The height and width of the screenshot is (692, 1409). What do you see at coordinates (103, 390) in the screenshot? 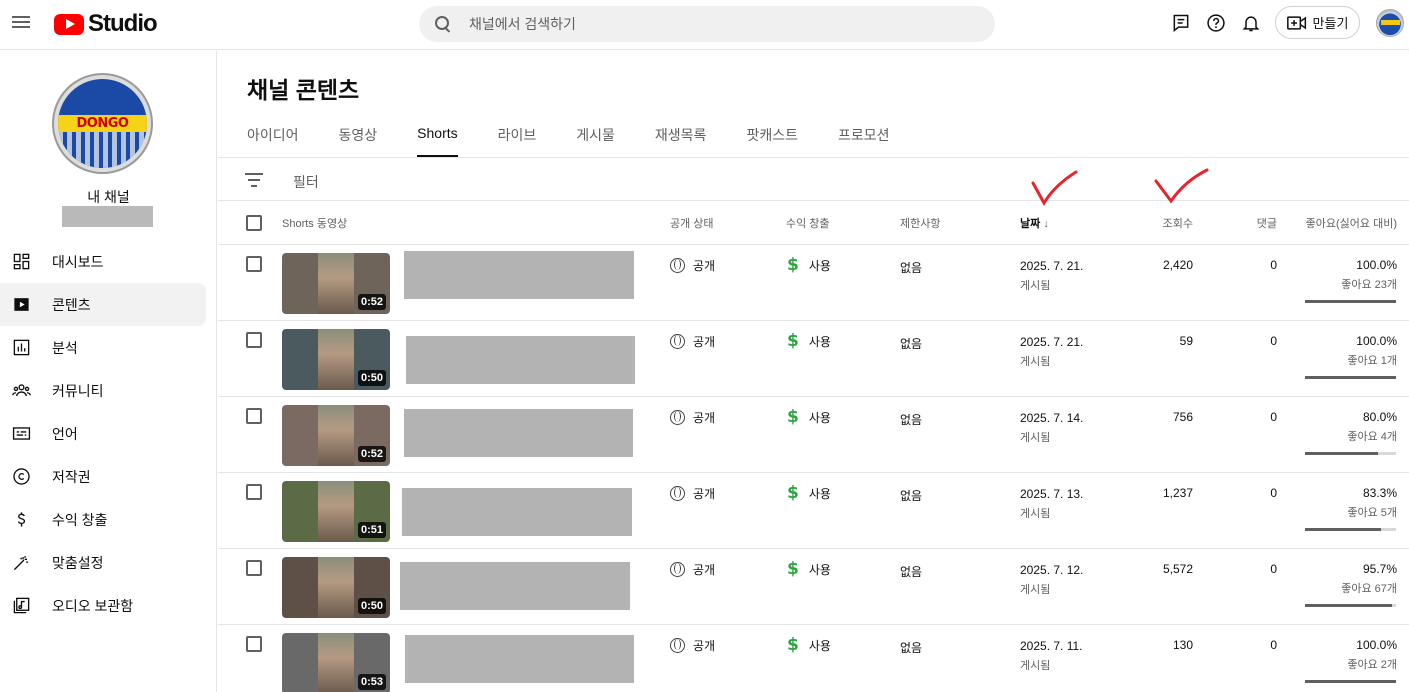
I see `sidebar-item-community: 커뮤니티` at bounding box center [103, 390].